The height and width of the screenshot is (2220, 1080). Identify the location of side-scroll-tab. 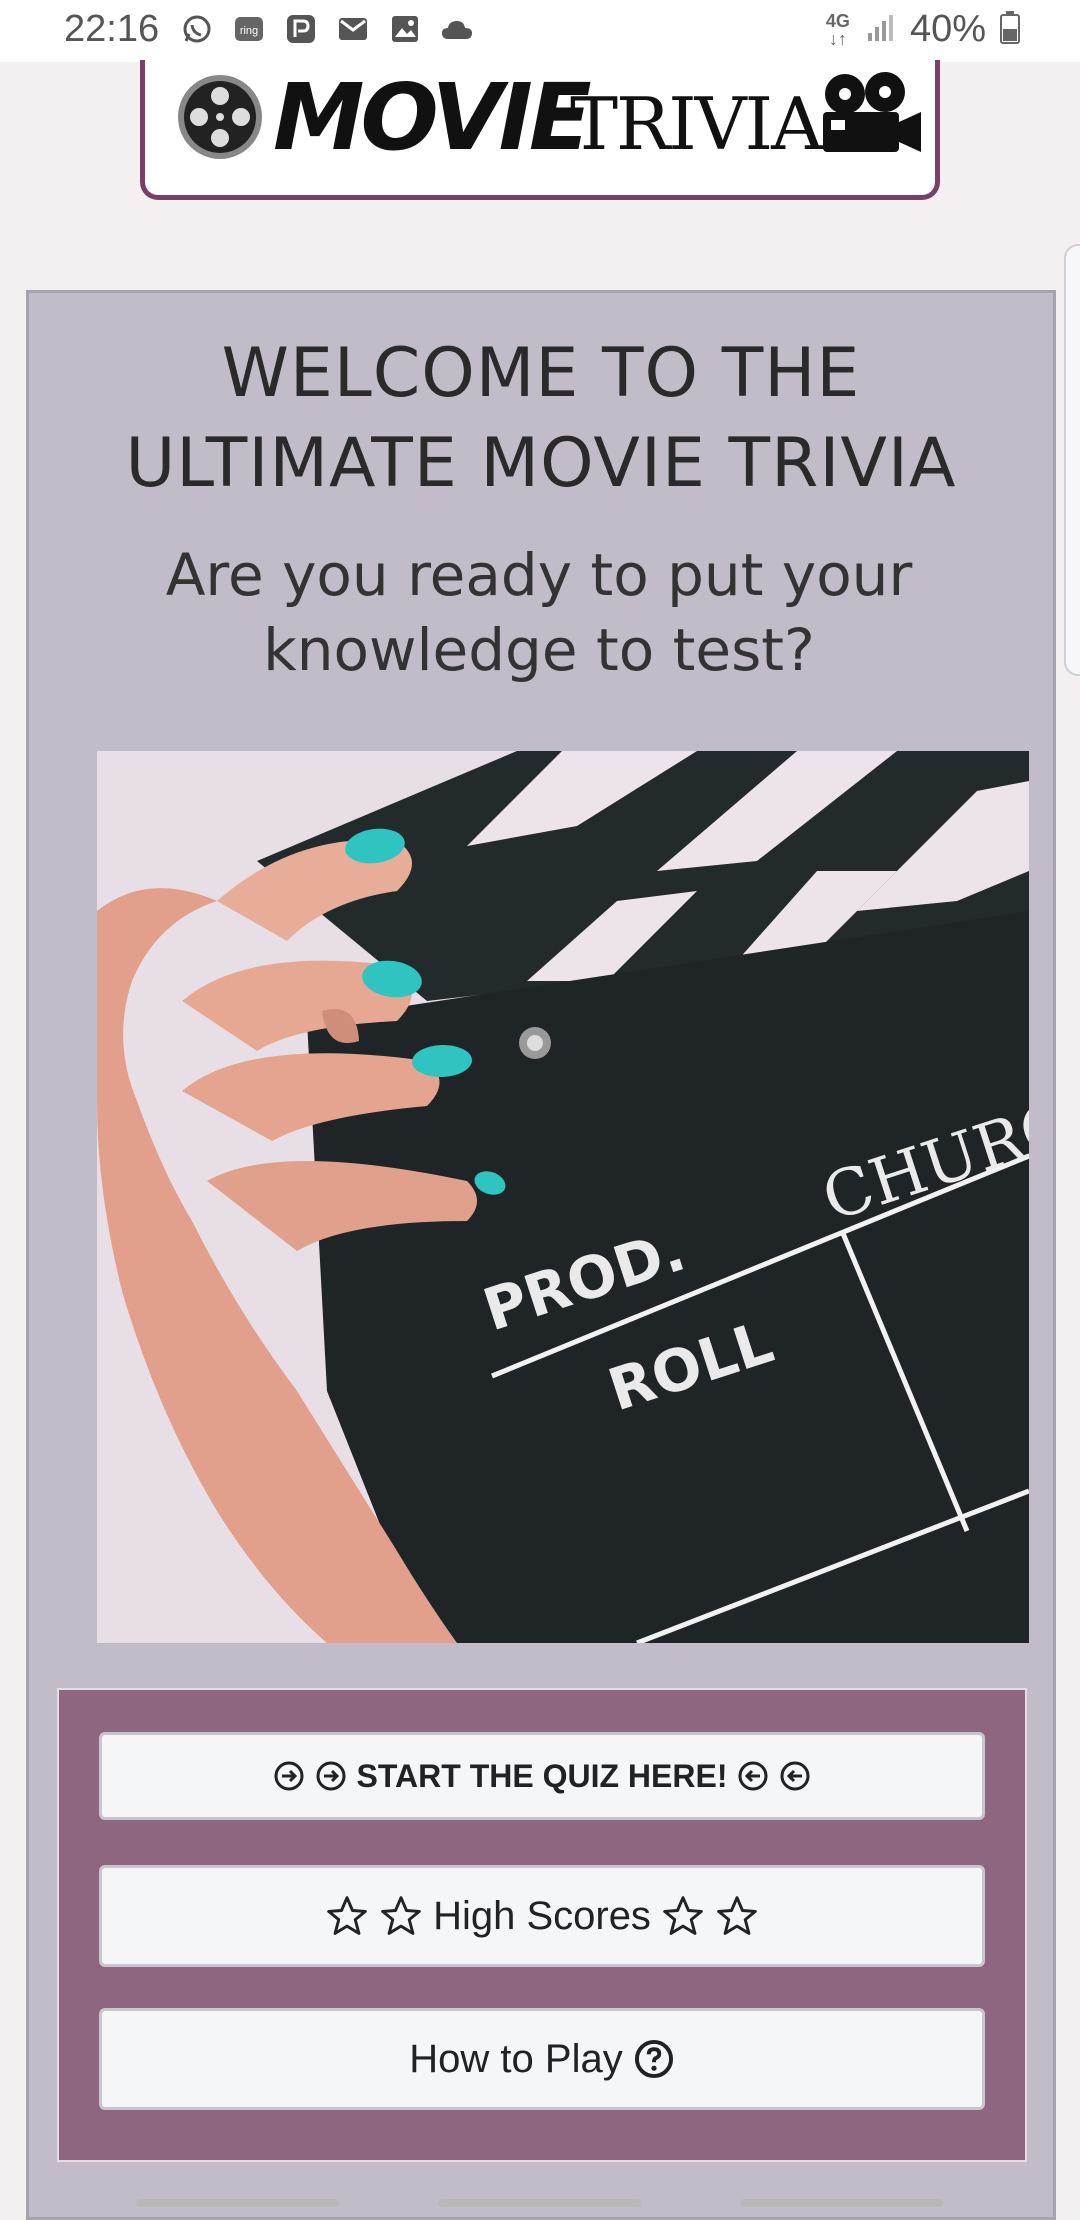
(1072, 460).